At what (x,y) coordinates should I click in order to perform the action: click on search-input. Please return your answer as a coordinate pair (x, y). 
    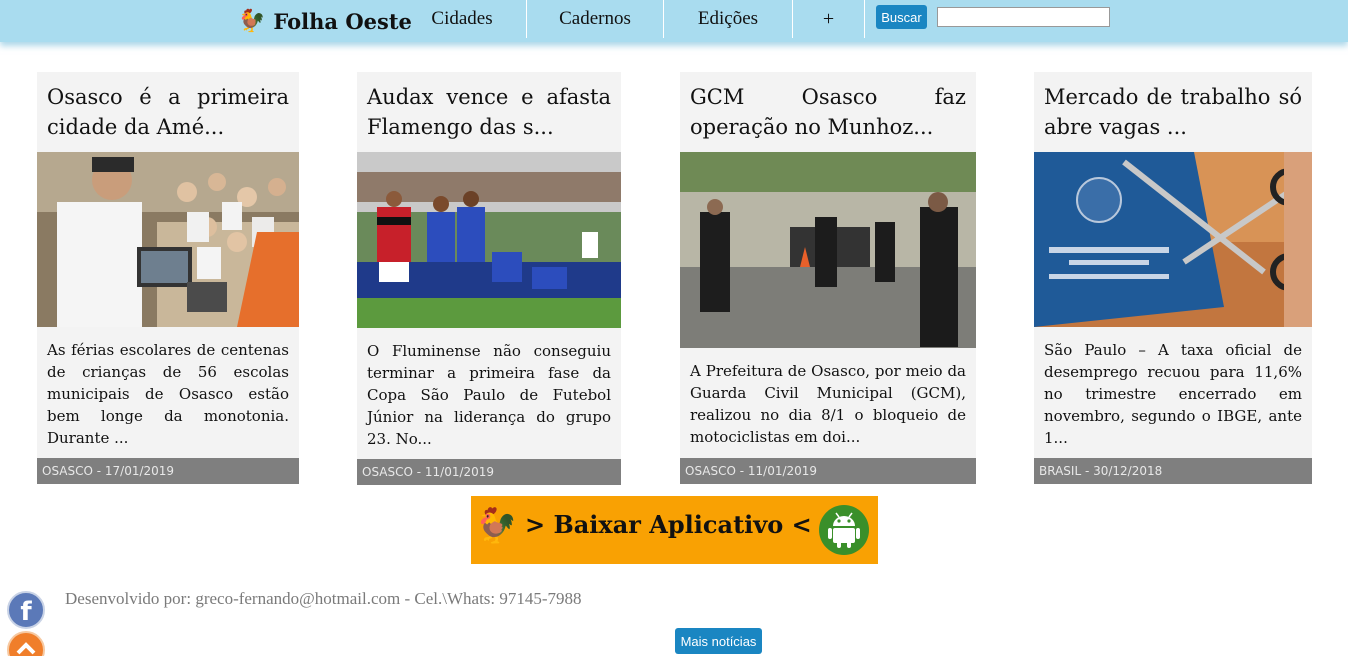
    Looking at the image, I should click on (1023, 17).